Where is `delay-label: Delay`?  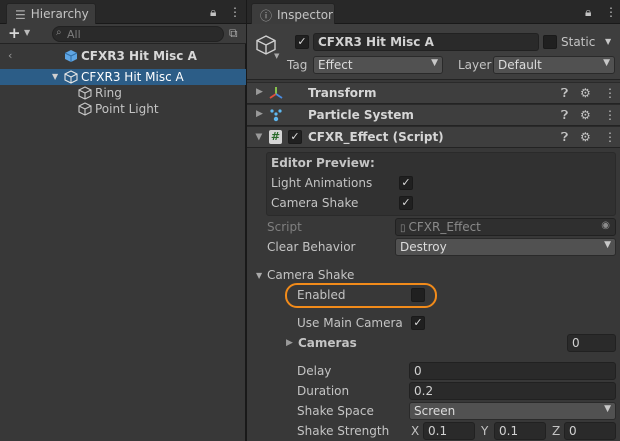
delay-label: Delay is located at coordinates (314, 371).